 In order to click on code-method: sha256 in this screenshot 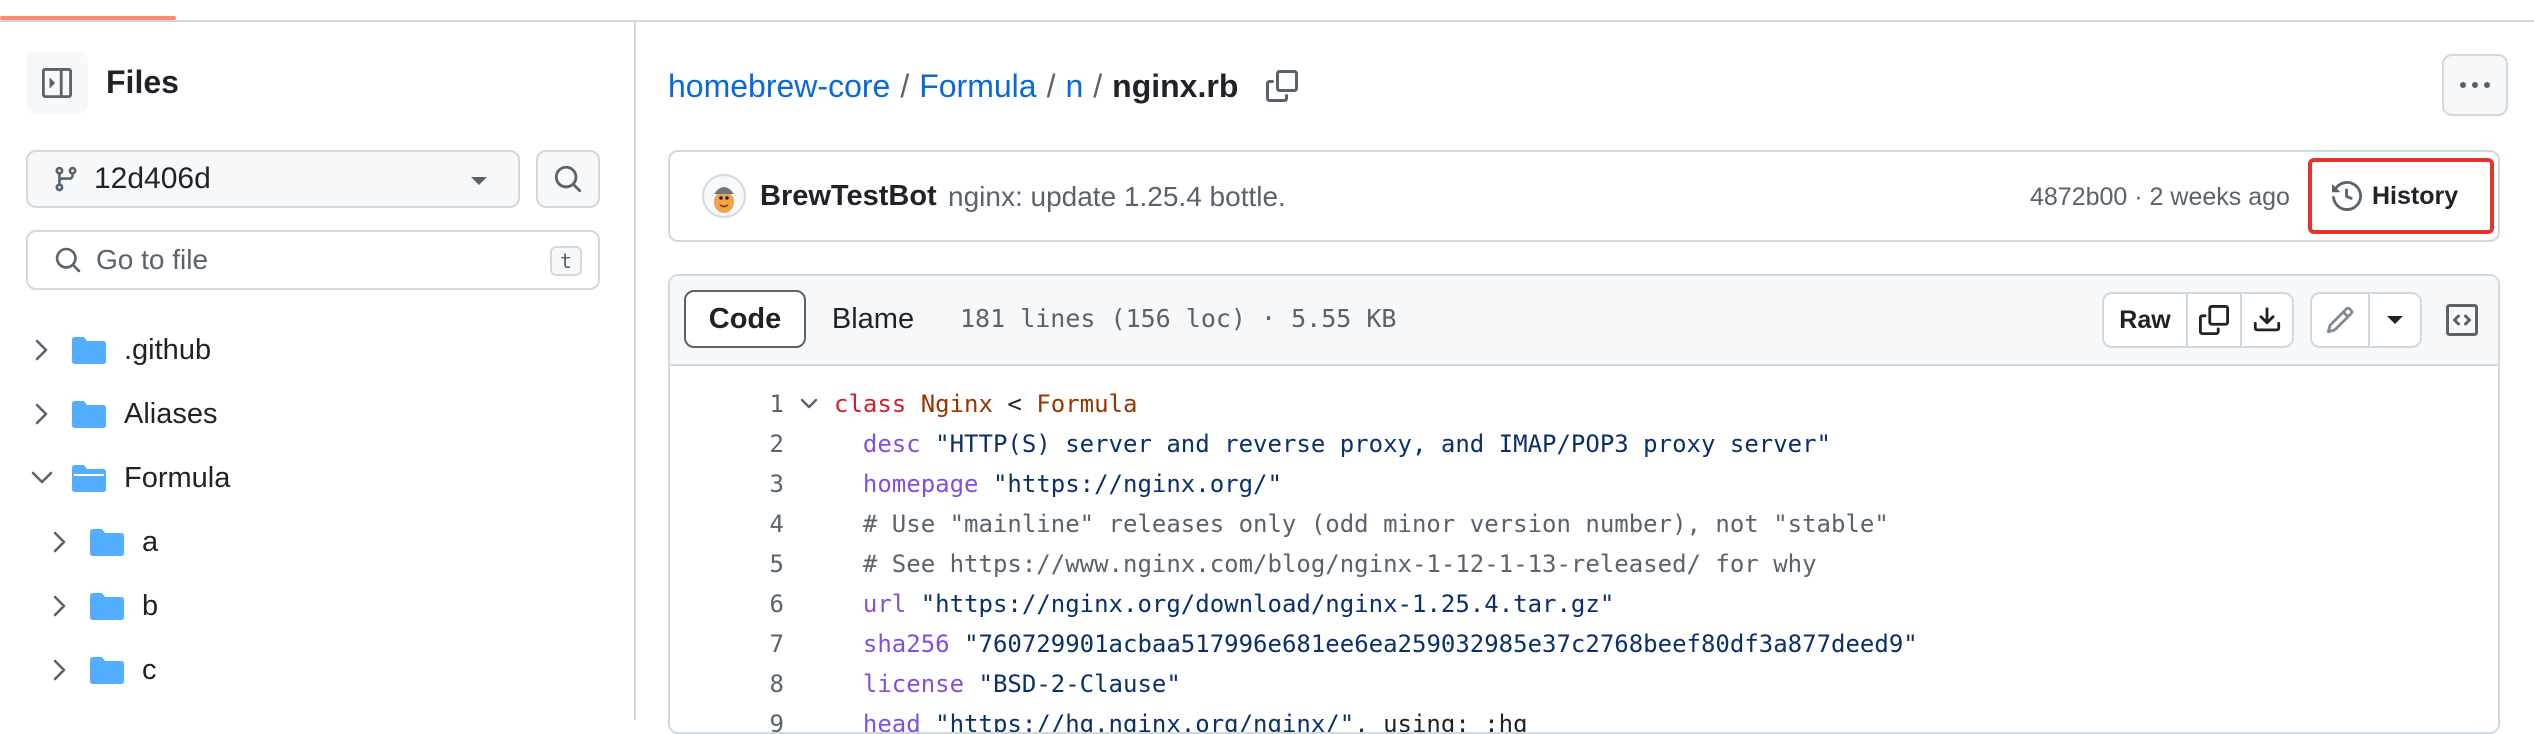, I will do `click(906, 644)`.